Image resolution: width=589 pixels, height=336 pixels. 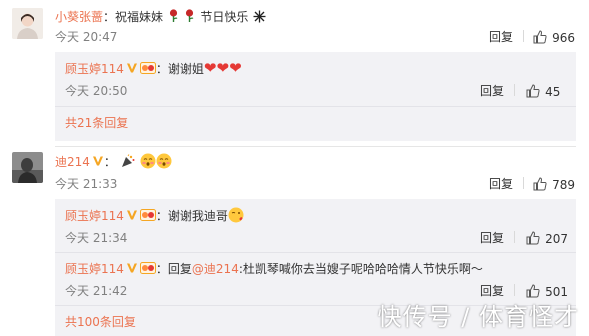 I want to click on reply-line: 顾玉婷114 ：回复@迪214:杜凯琴喊你去当嫂子呢哈哈哈情人节快乐啊～, so click(x=274, y=267).